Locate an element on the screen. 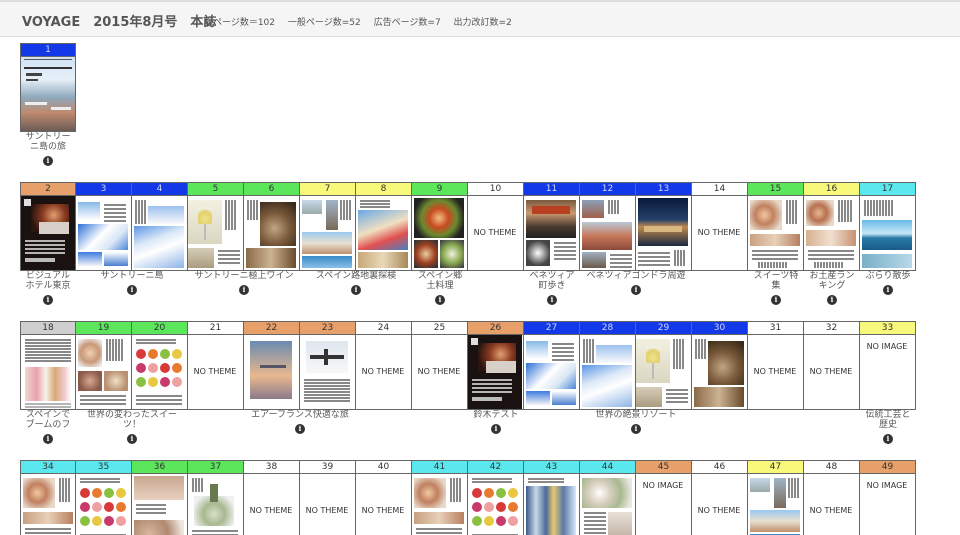  page-39: 39 NO THEME is located at coordinates (328, 497).